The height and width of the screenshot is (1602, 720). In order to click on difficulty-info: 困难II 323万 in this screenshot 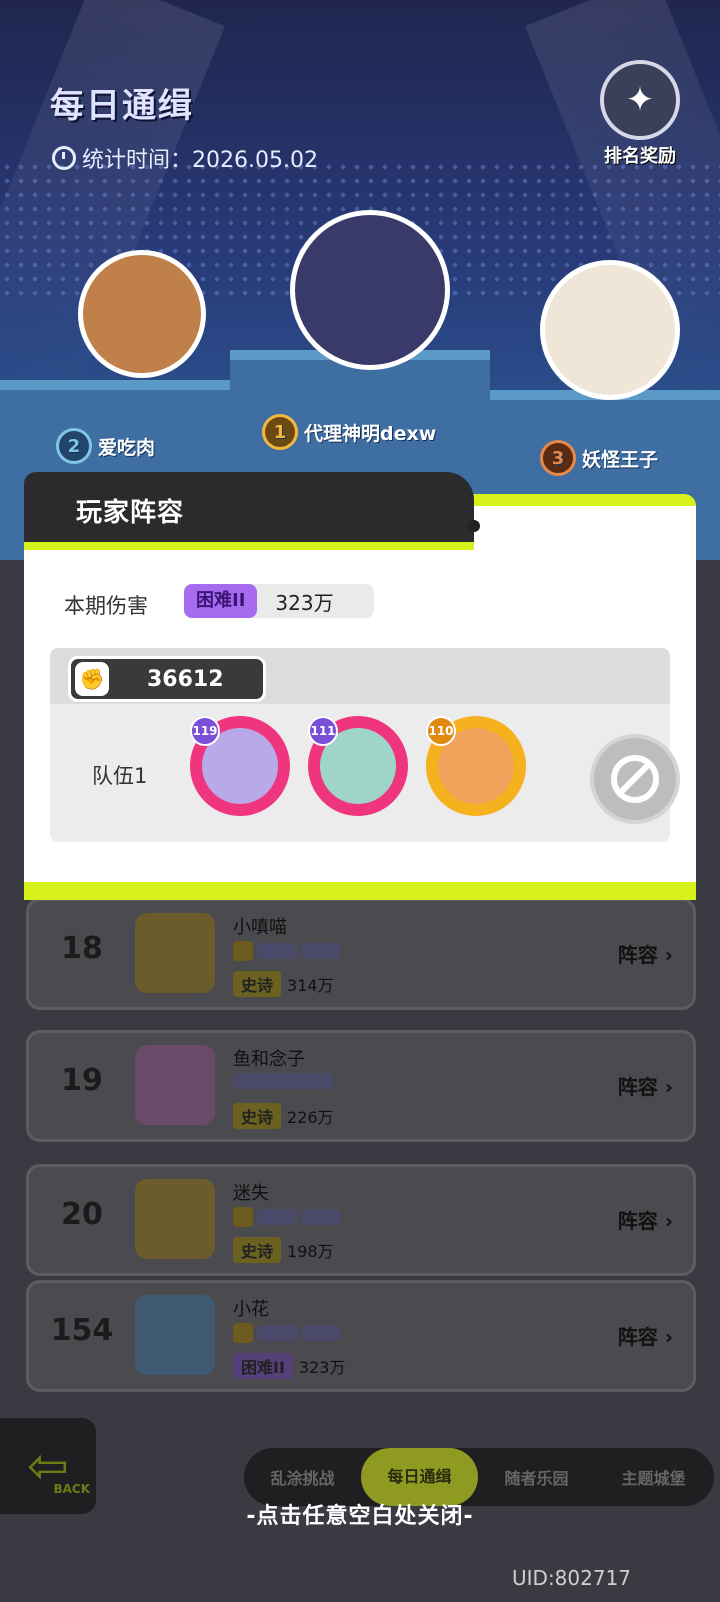, I will do `click(289, 1366)`.